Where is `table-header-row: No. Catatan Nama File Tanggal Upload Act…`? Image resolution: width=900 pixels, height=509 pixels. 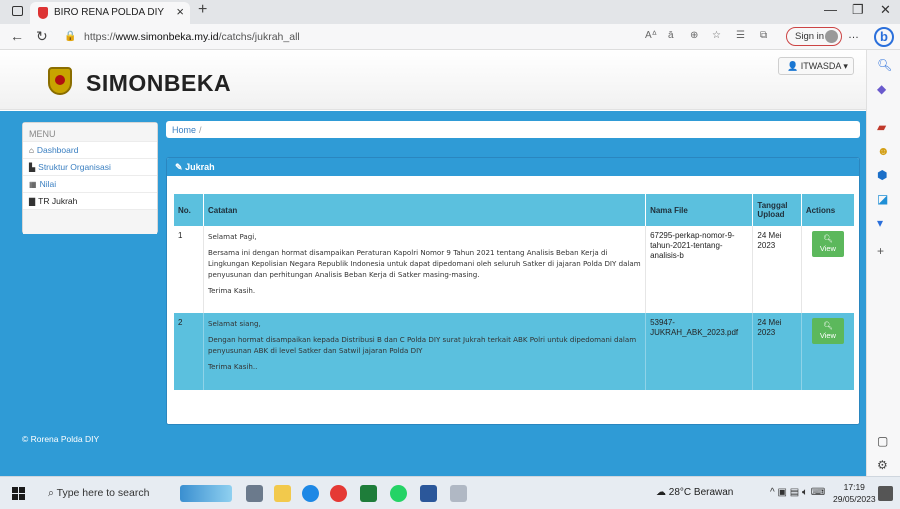 table-header-row: No. Catatan Nama File Tanggal Upload Act… is located at coordinates (514, 210).